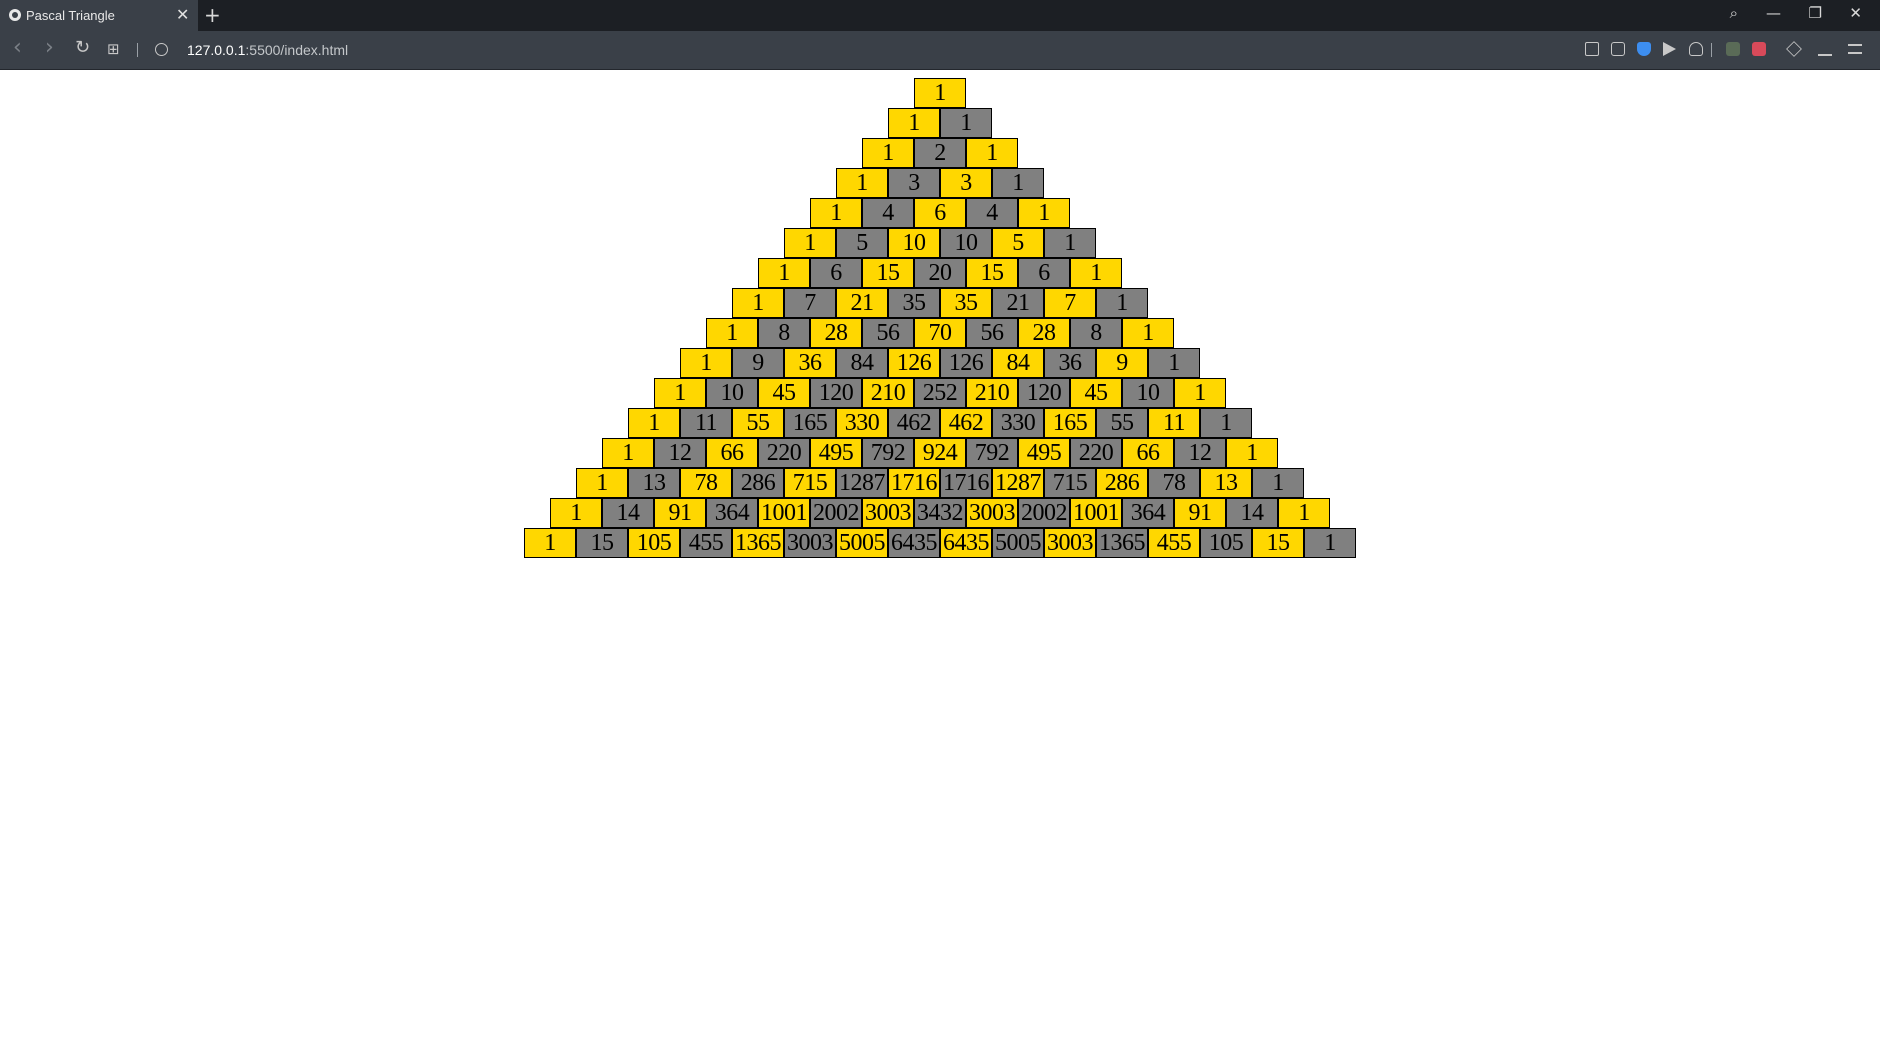 This screenshot has height=1038, width=1880. I want to click on triangle-cell: 8, so click(784, 333).